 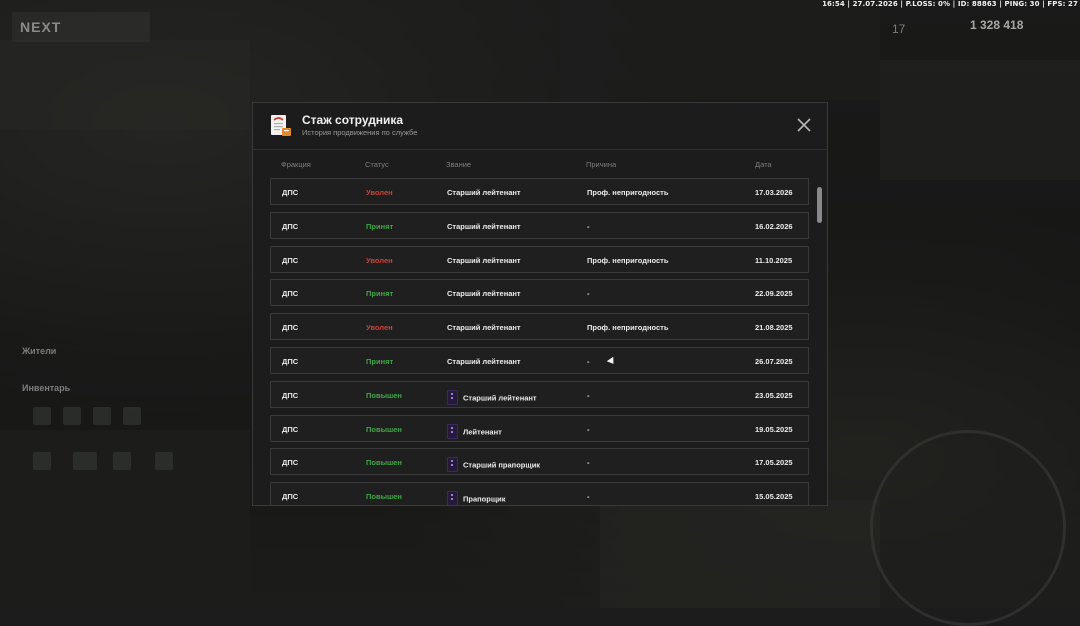 What do you see at coordinates (360, 132) in the screenshot?
I see `modal-subtitle: История продвижения по службе` at bounding box center [360, 132].